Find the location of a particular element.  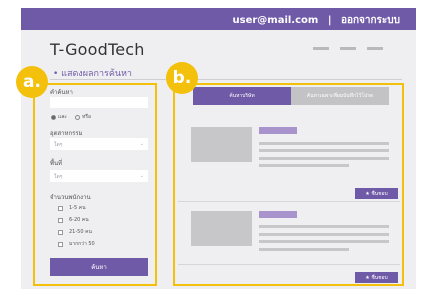

area-label: พื้นที่ is located at coordinates (56, 163).